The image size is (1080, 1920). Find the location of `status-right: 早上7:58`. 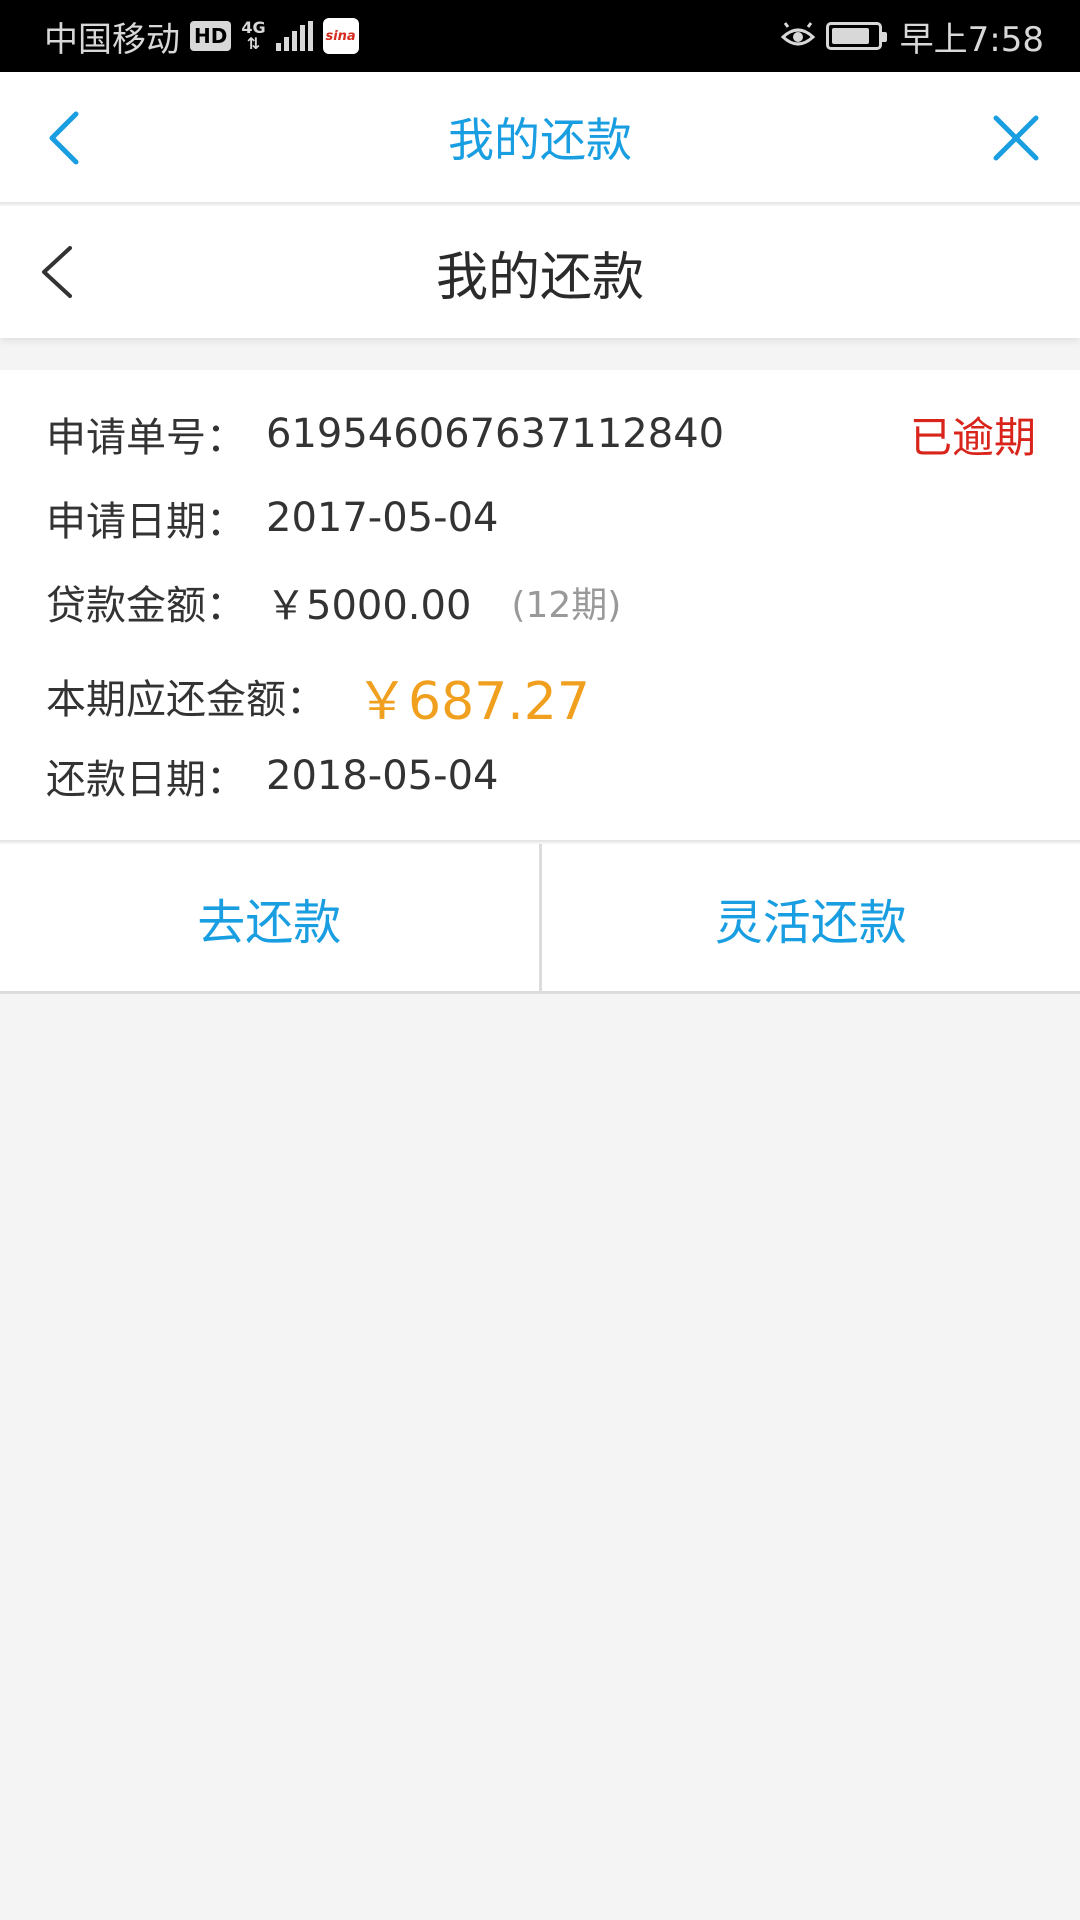

status-right: 早上7:58 is located at coordinates (912, 36).